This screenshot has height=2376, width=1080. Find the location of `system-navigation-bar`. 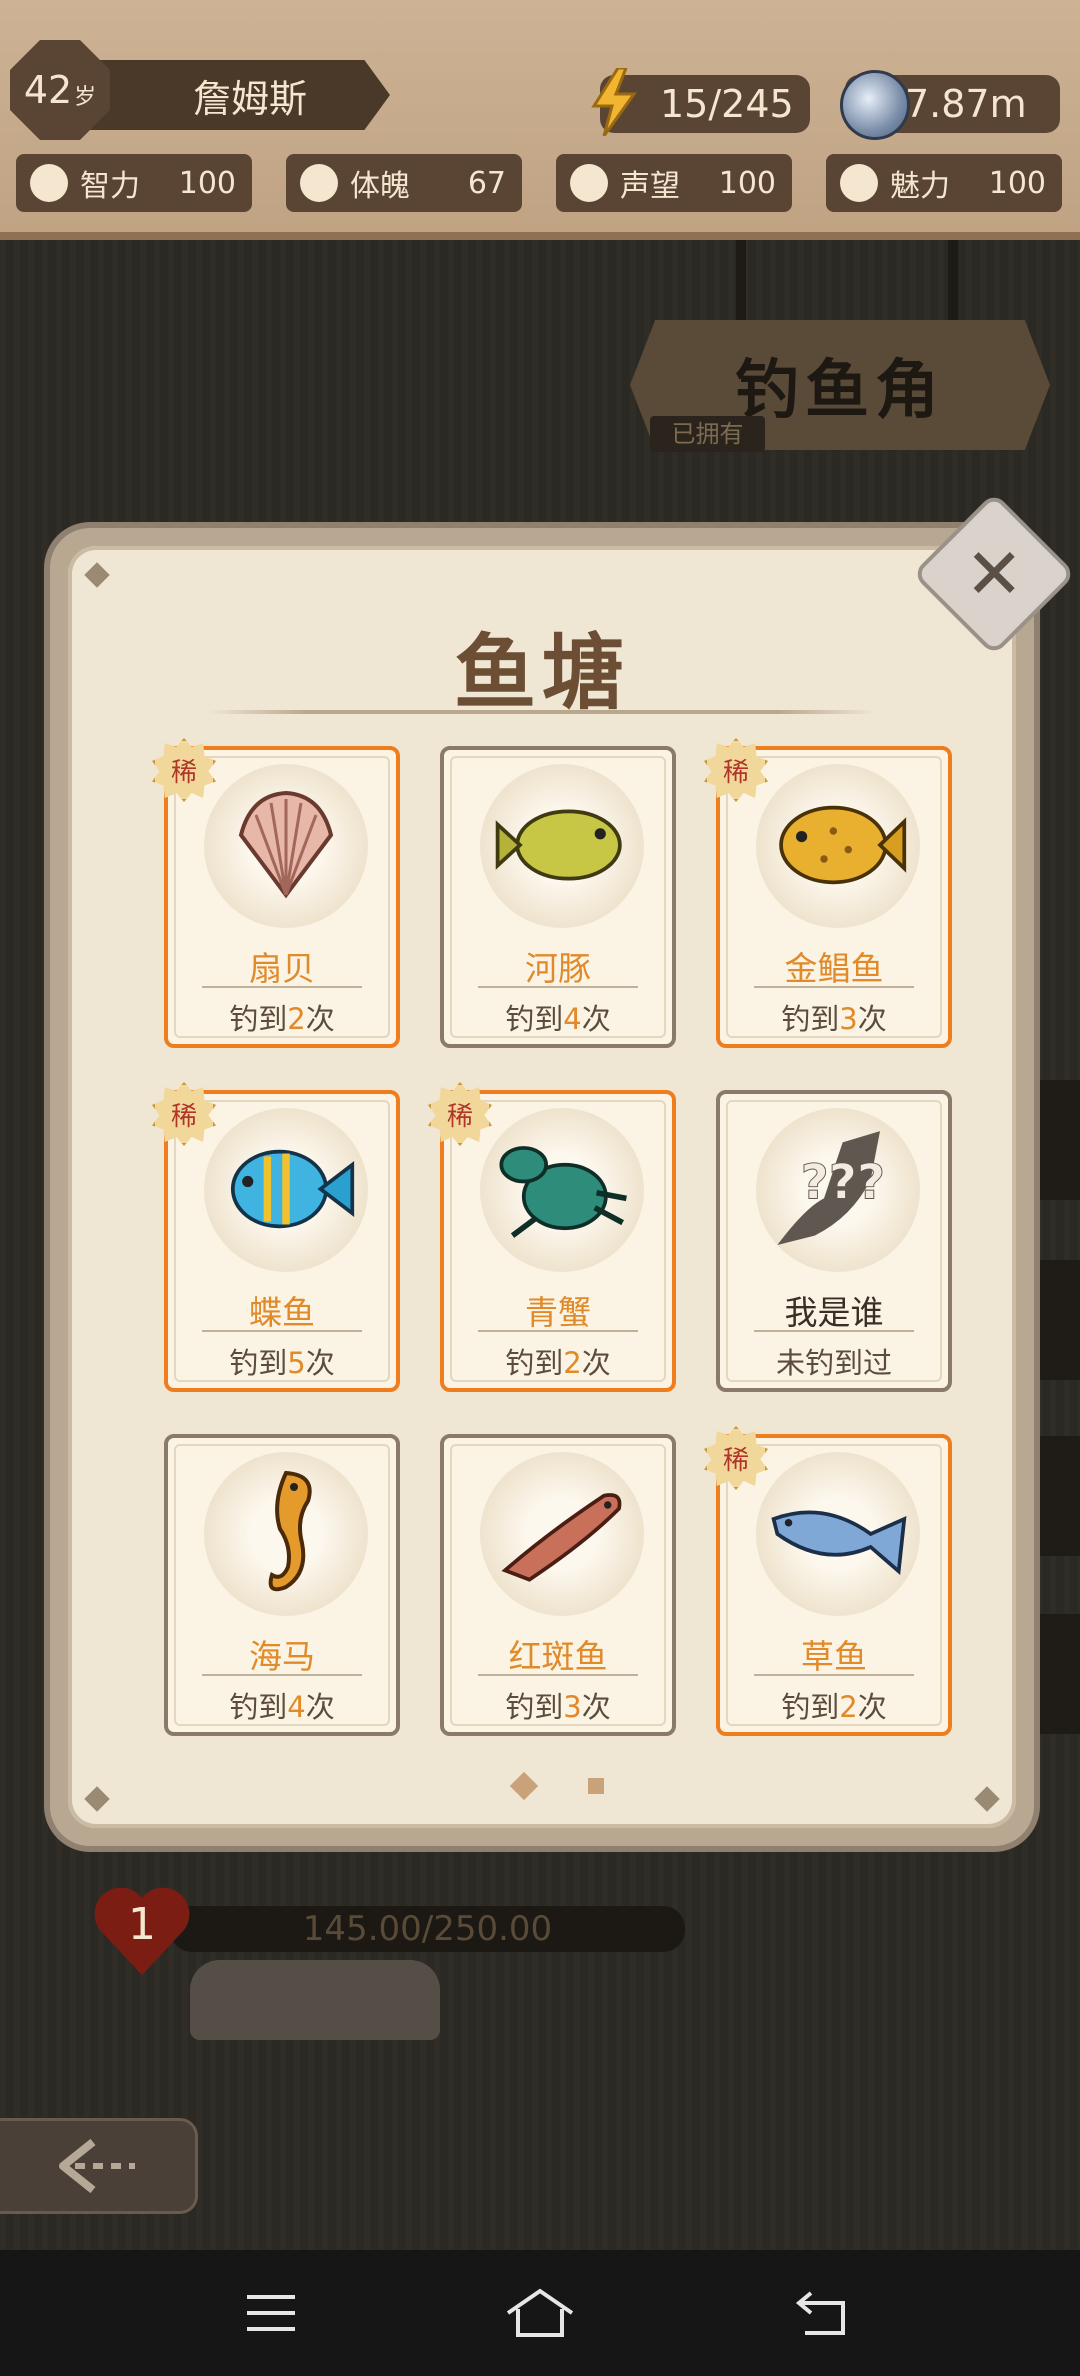

system-navigation-bar is located at coordinates (540, 2313).